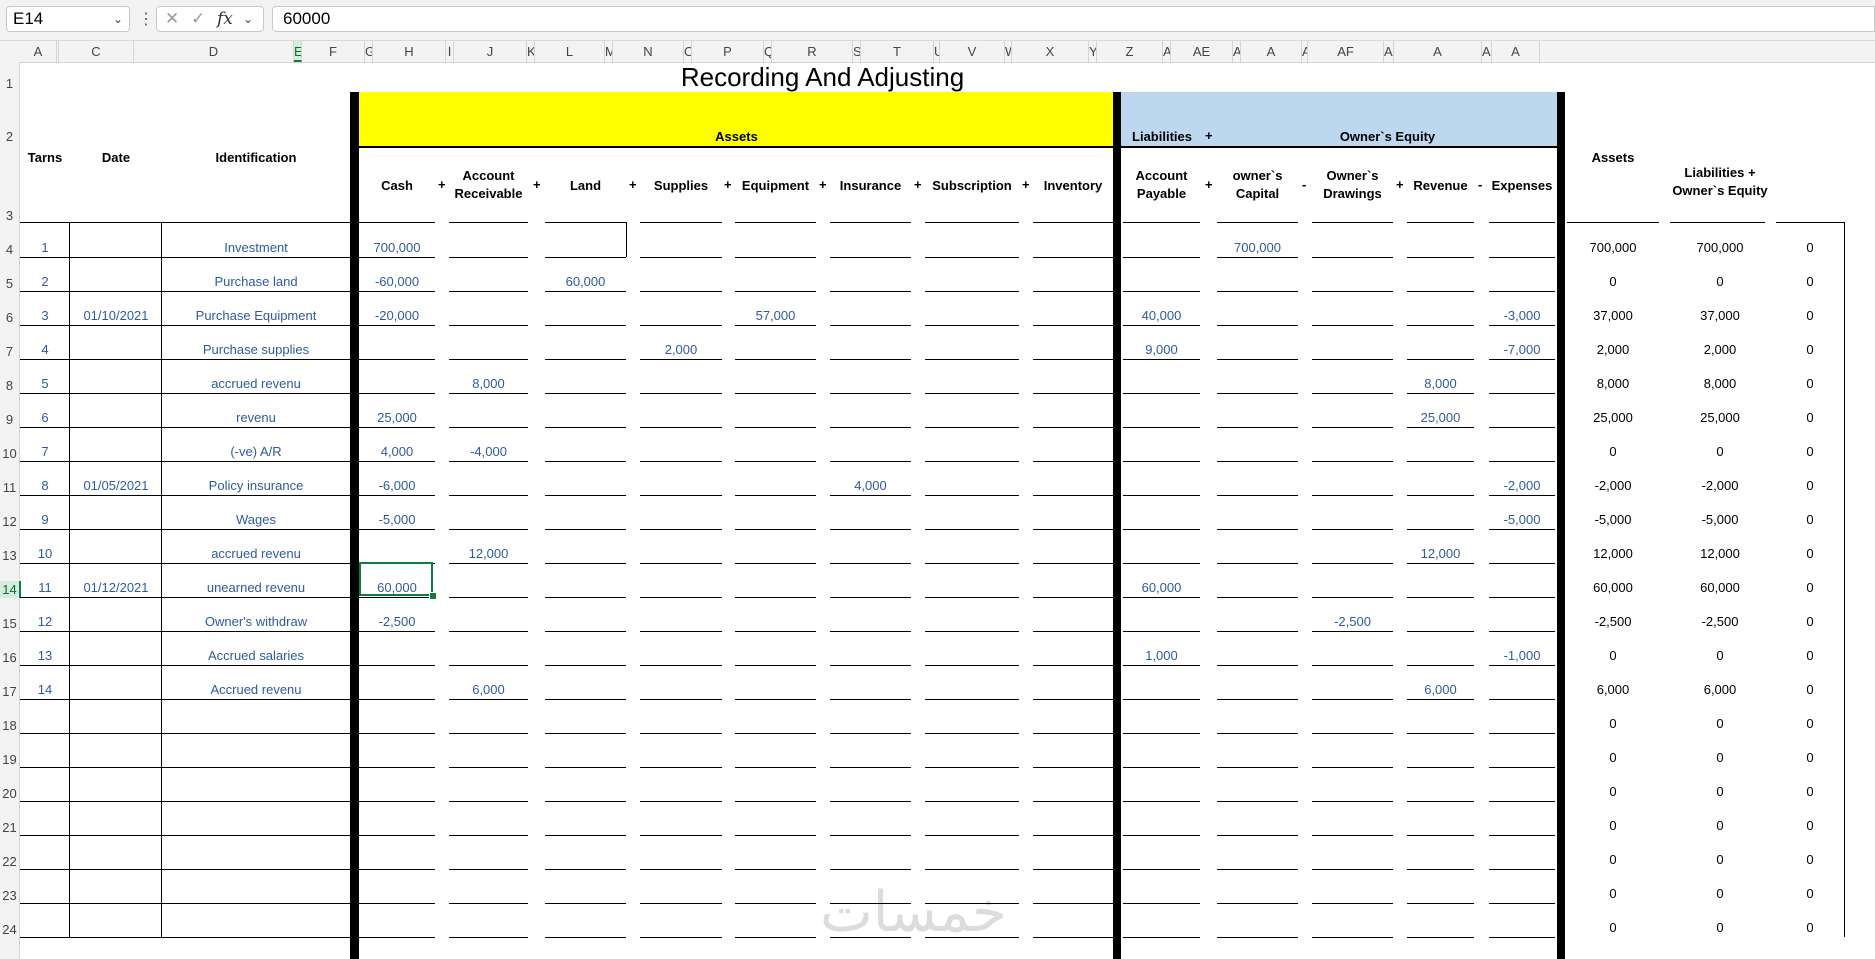 This screenshot has width=1875, height=959. I want to click on identification-cell: Investment, so click(256, 247).